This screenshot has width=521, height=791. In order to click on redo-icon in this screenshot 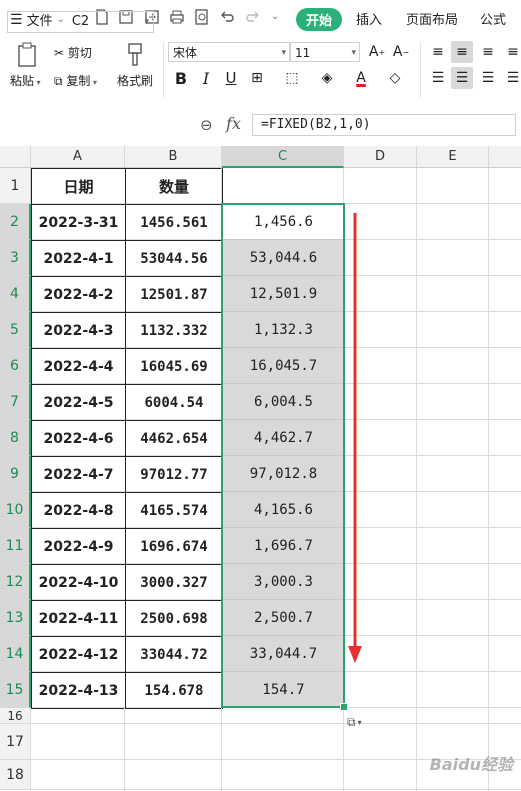, I will do `click(253, 17)`.